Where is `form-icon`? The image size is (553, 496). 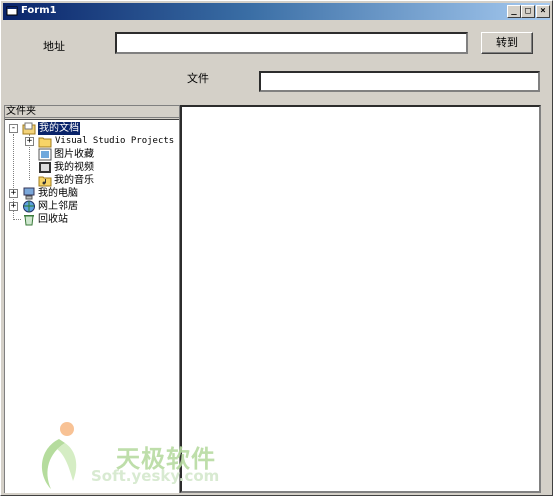
form-icon is located at coordinates (12, 11).